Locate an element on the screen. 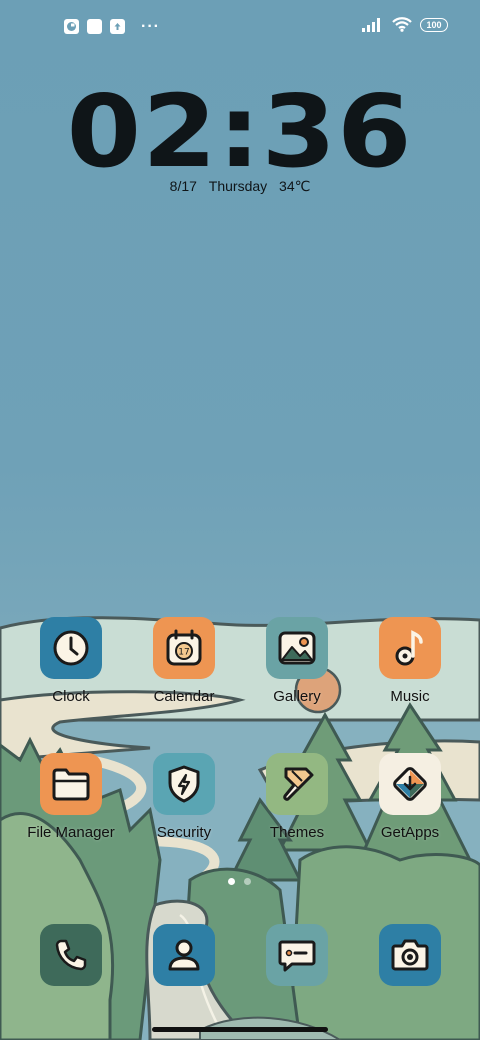 This screenshot has height=1040, width=480. app-label-themes: Themes is located at coordinates (297, 832).